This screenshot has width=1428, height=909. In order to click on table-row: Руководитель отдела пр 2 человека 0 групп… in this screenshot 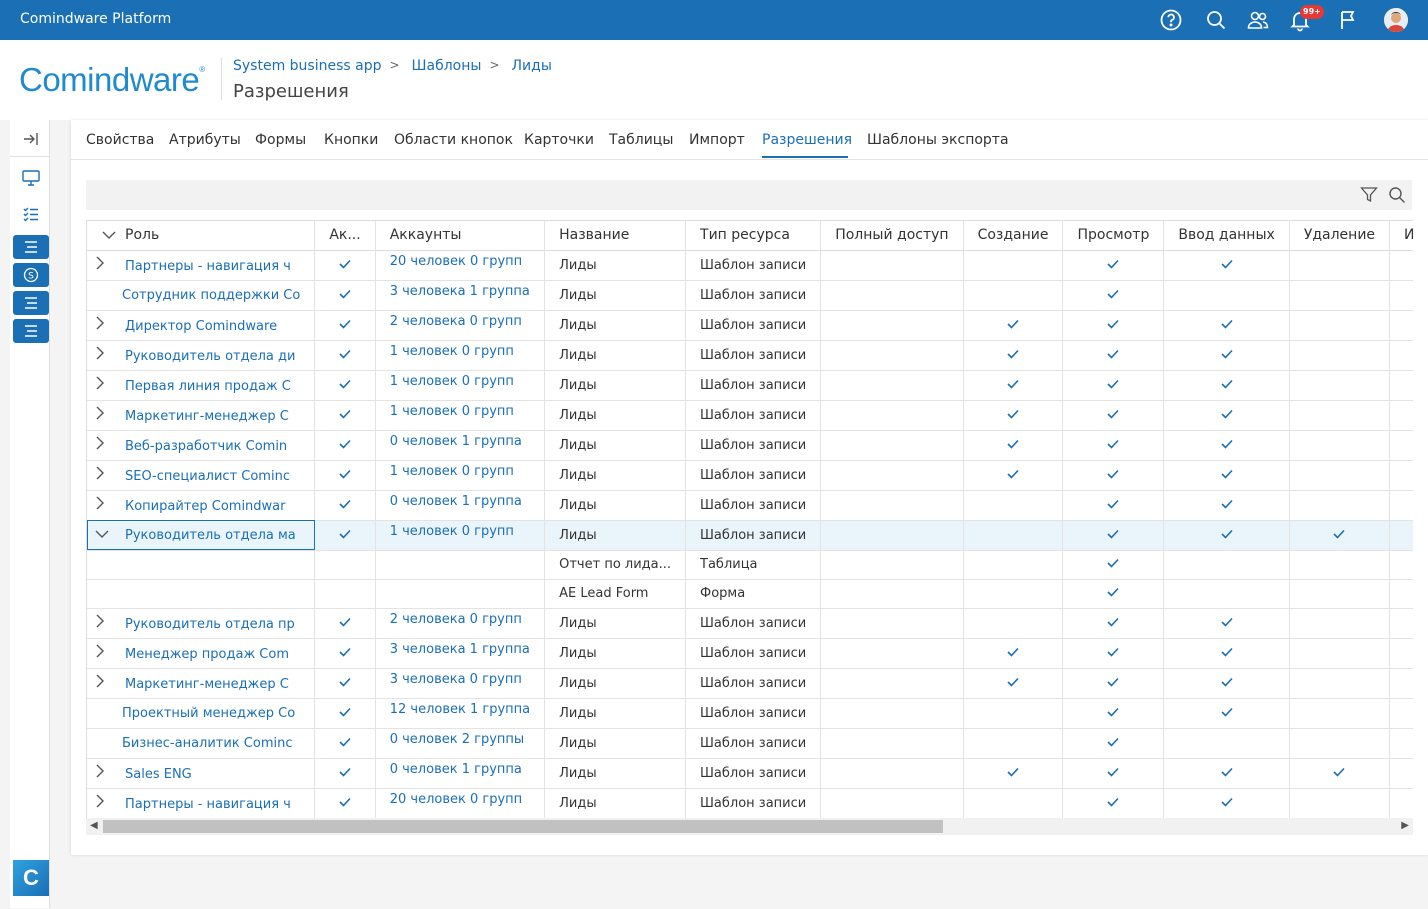, I will do `click(750, 623)`.